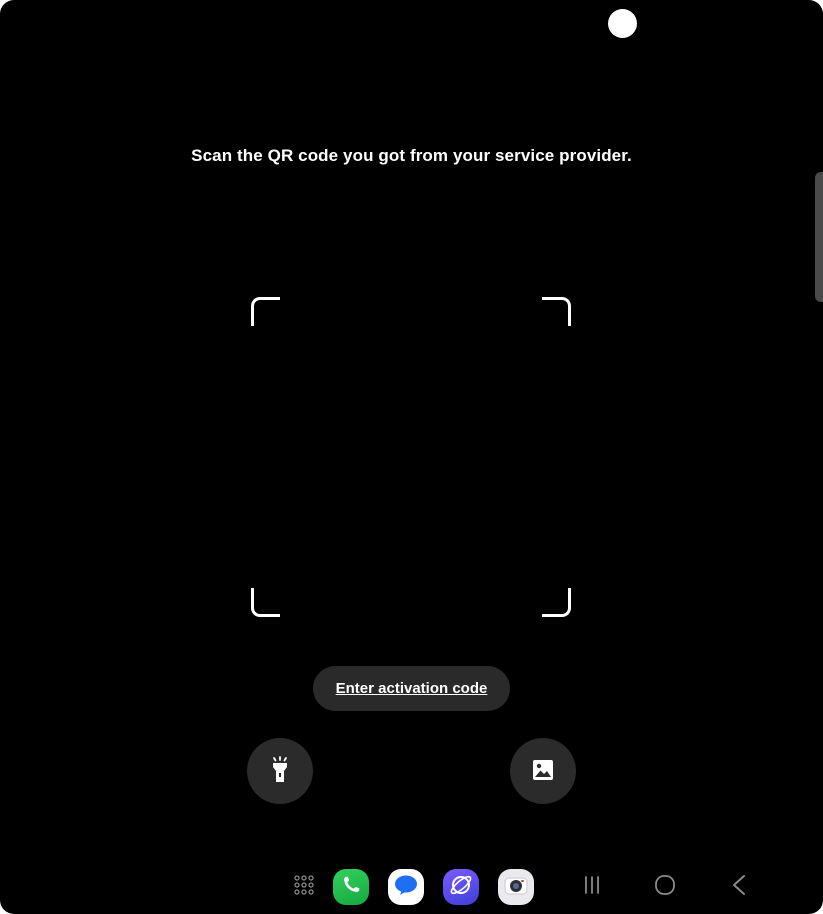 Image resolution: width=823 pixels, height=914 pixels. I want to click on recent-apps-button, so click(592, 887).